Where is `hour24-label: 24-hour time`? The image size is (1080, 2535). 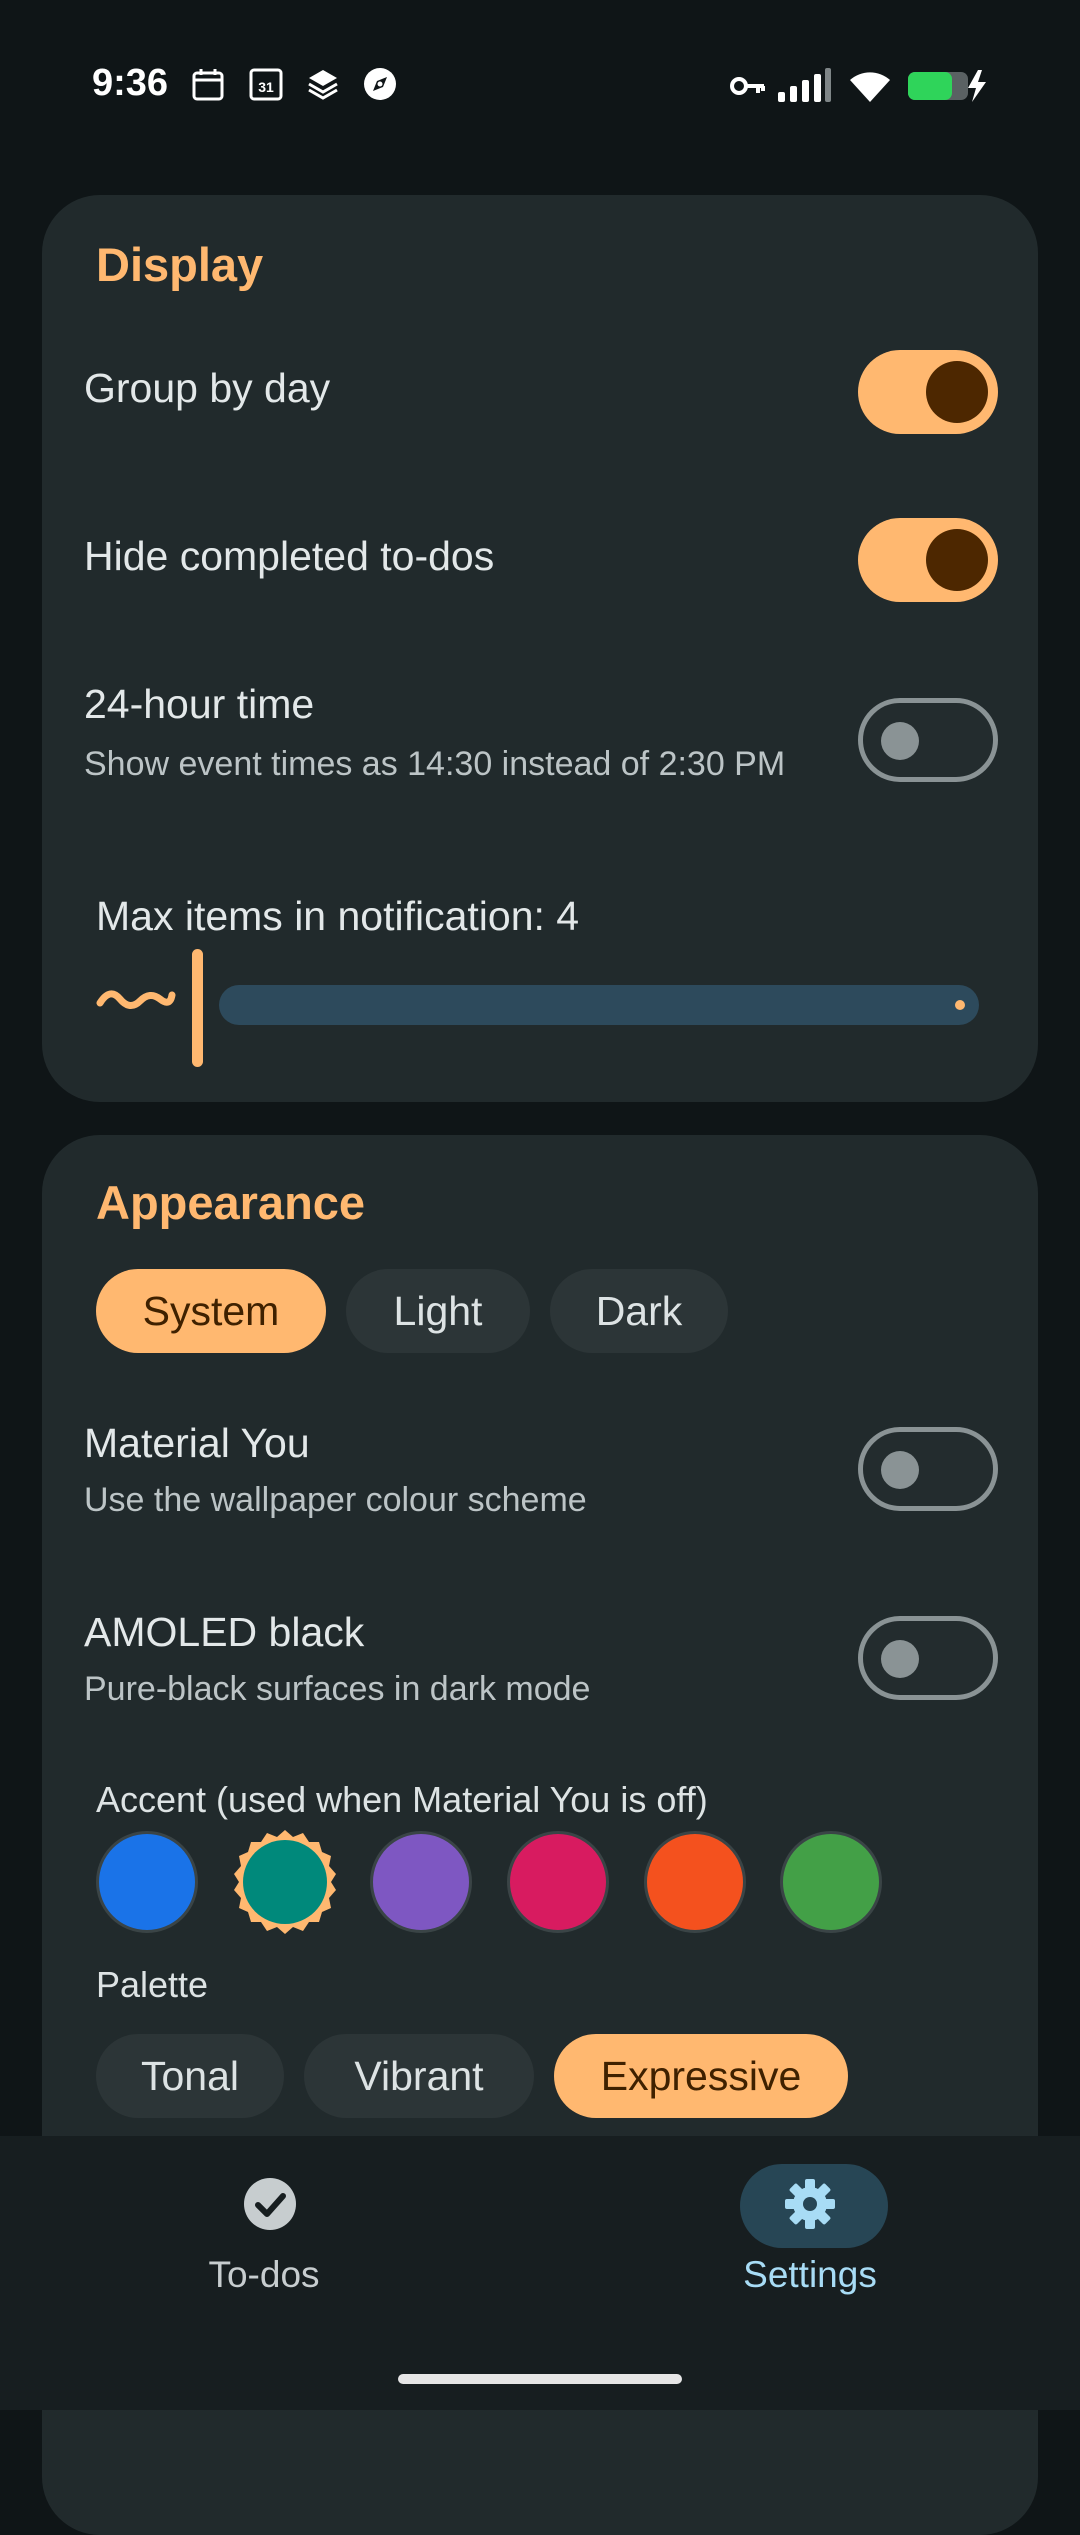 hour24-label: 24-hour time is located at coordinates (199, 704).